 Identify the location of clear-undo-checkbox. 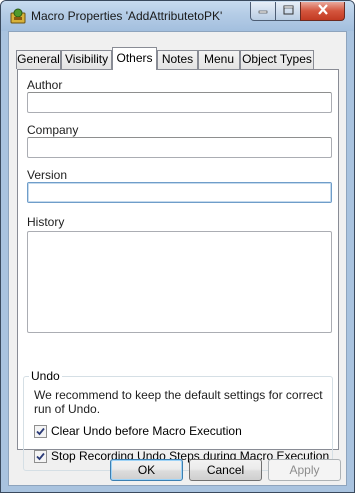
(40, 431).